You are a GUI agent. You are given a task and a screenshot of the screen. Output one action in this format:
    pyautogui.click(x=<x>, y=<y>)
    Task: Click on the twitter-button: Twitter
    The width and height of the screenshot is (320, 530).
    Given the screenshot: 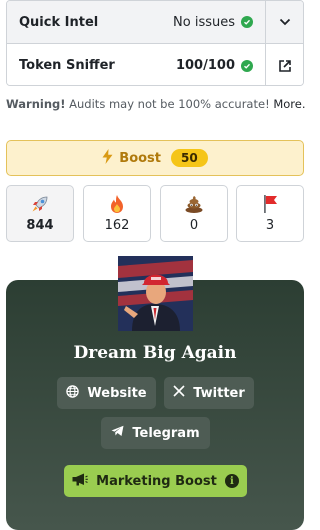 What is the action you would take?
    pyautogui.click(x=209, y=393)
    